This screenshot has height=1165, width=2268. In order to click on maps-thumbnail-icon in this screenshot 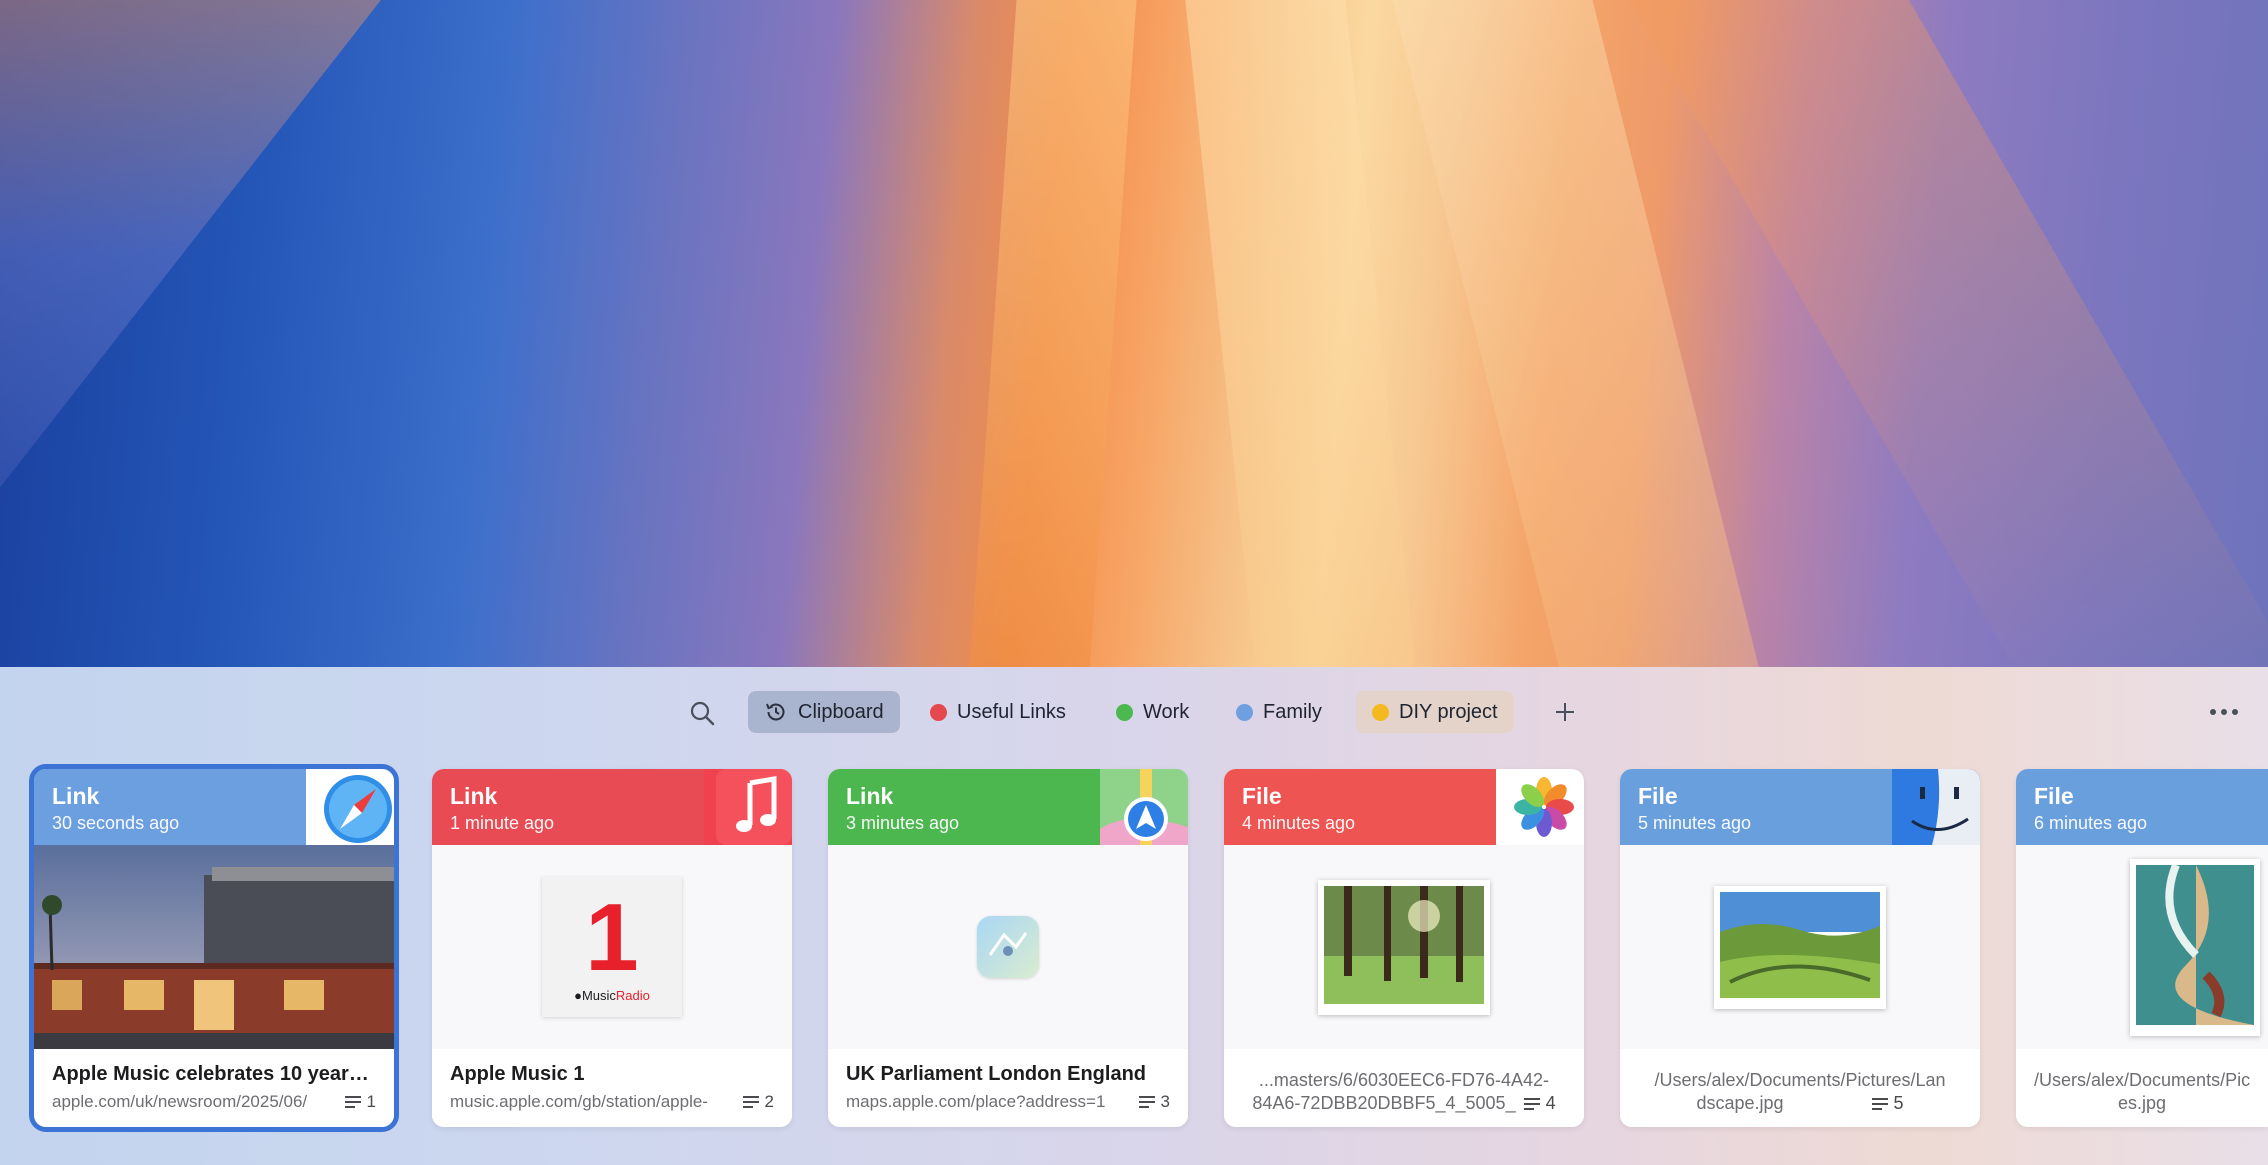, I will do `click(1008, 947)`.